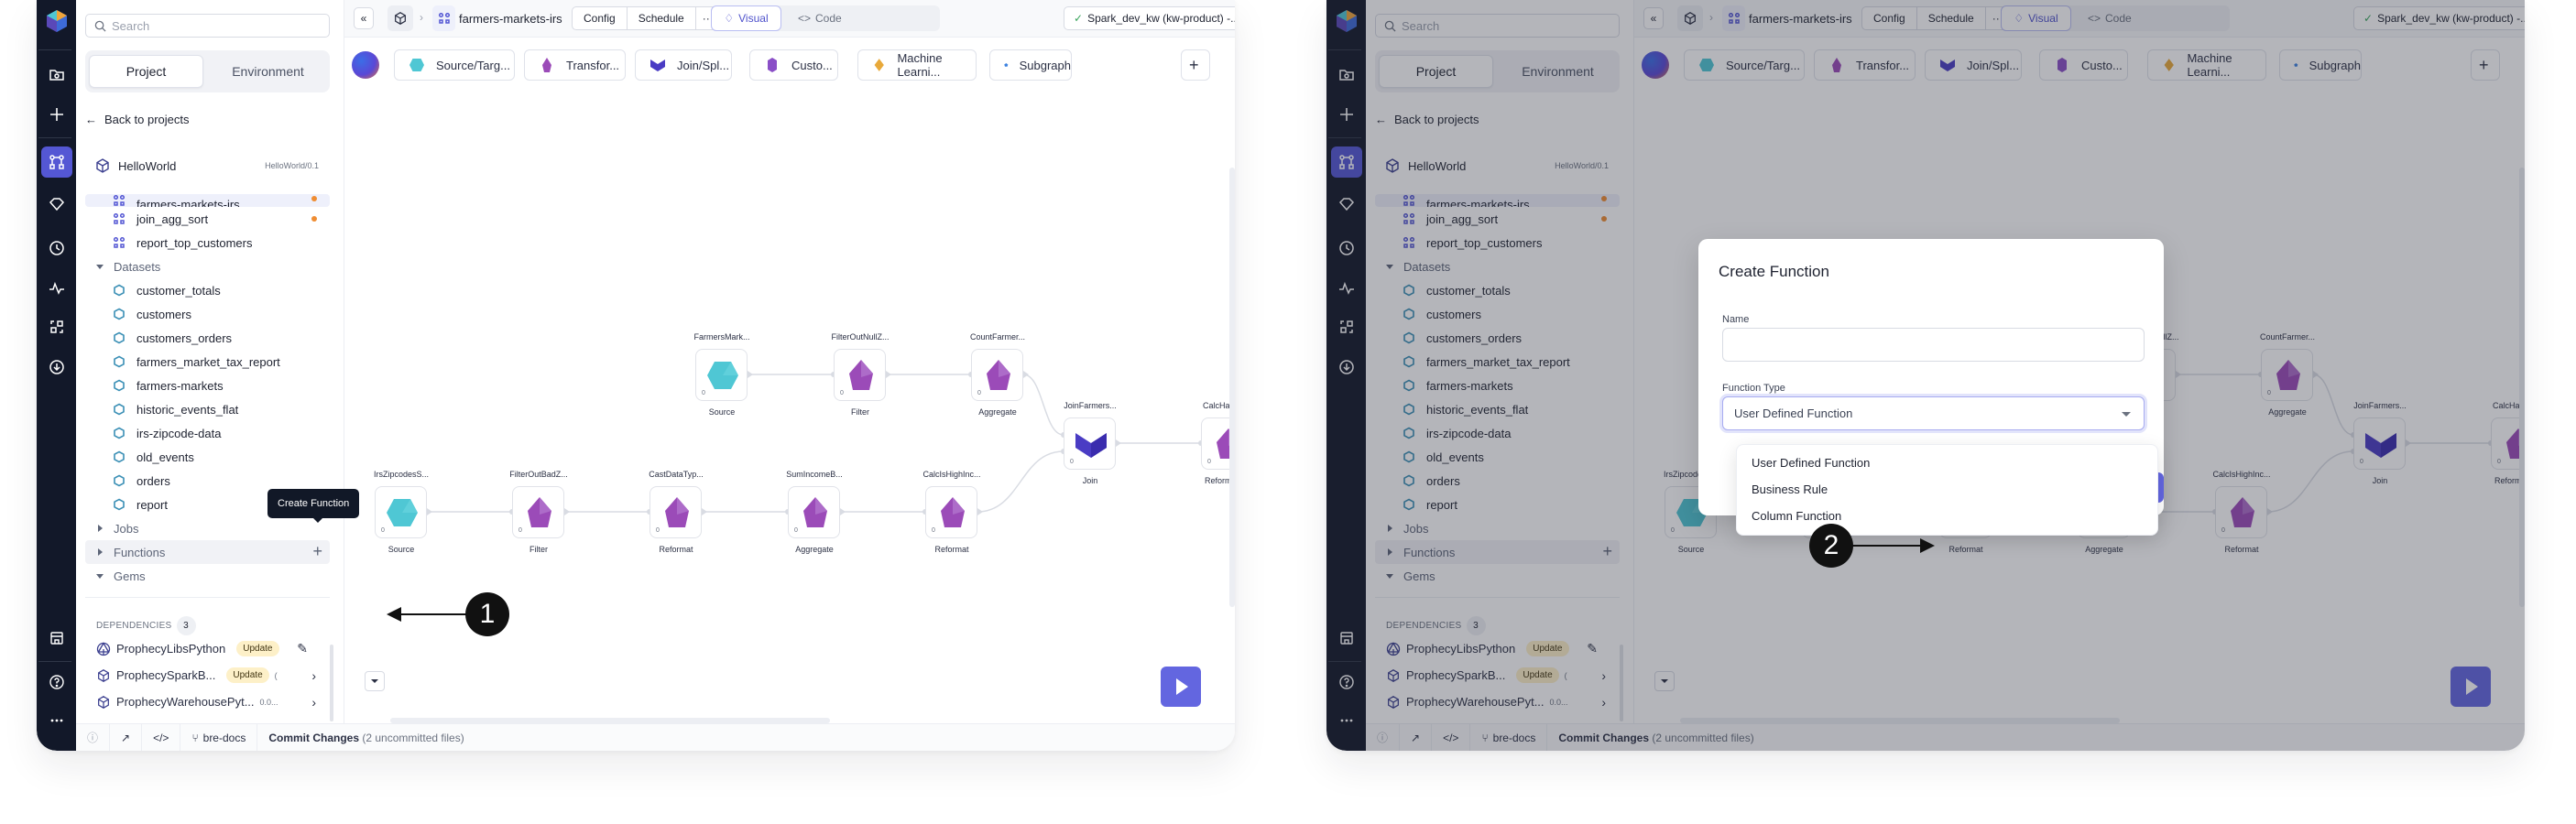 This screenshot has height=824, width=2576. I want to click on commit-changes-button: Commit Changes (2 uncommitted files), so click(366, 738).